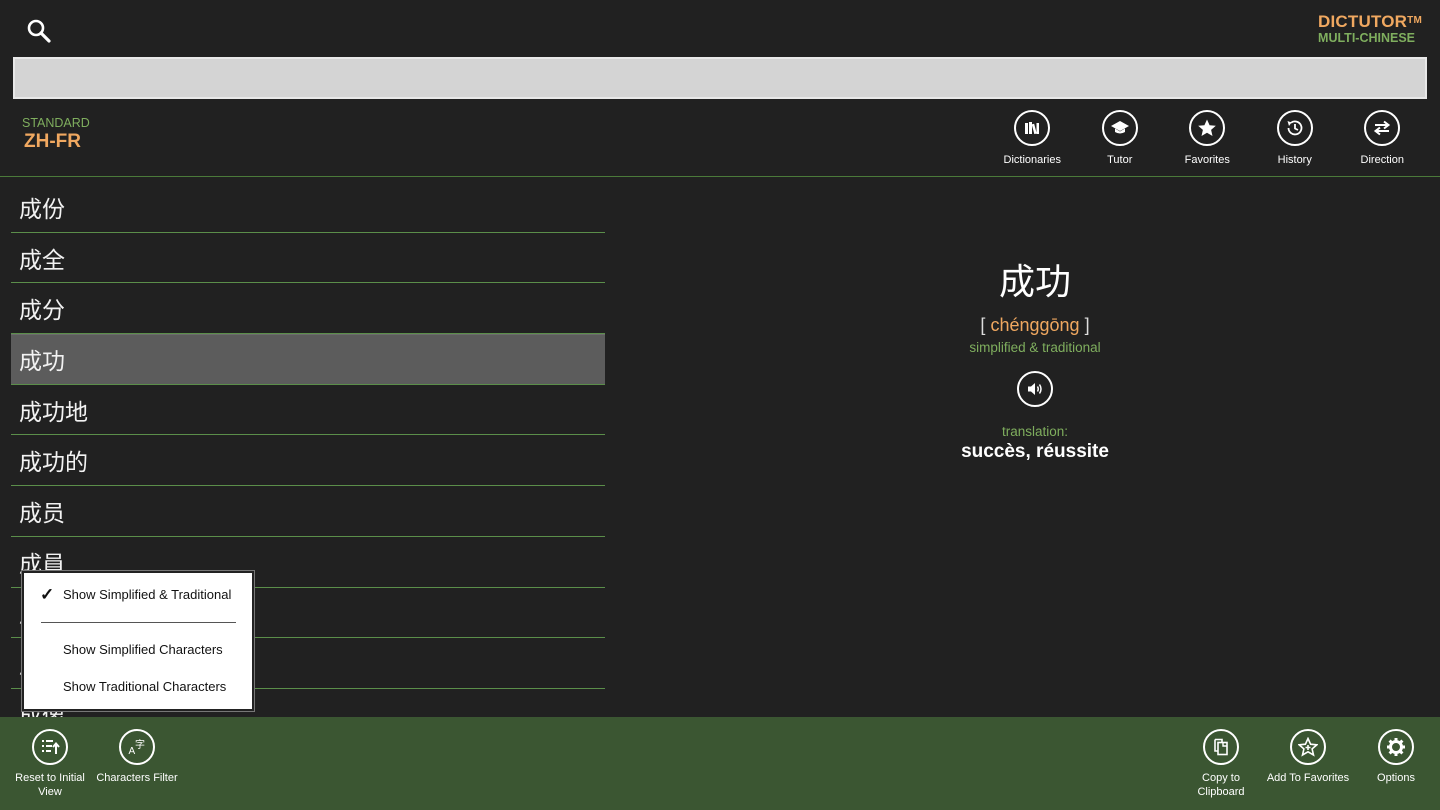  I want to click on characters-filter-icon: A字, so click(137, 747).